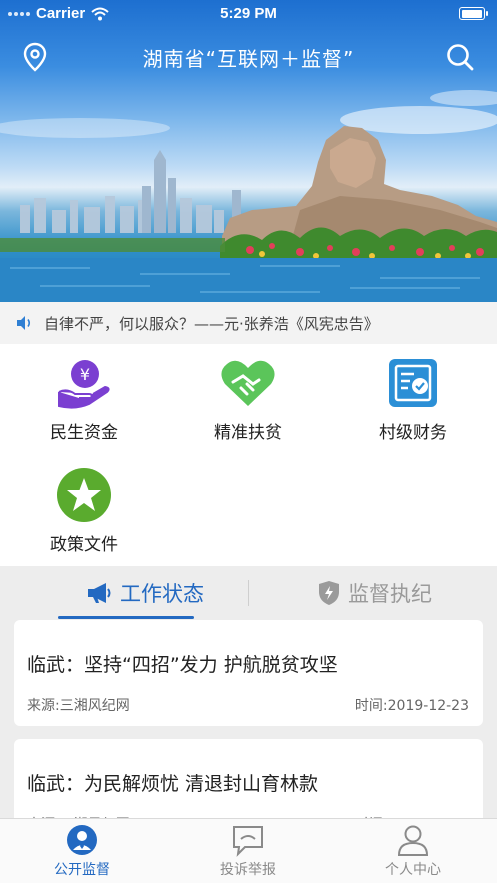  Describe the element at coordinates (248, 433) in the screenshot. I see `grid-label: 精准扶贫` at that location.